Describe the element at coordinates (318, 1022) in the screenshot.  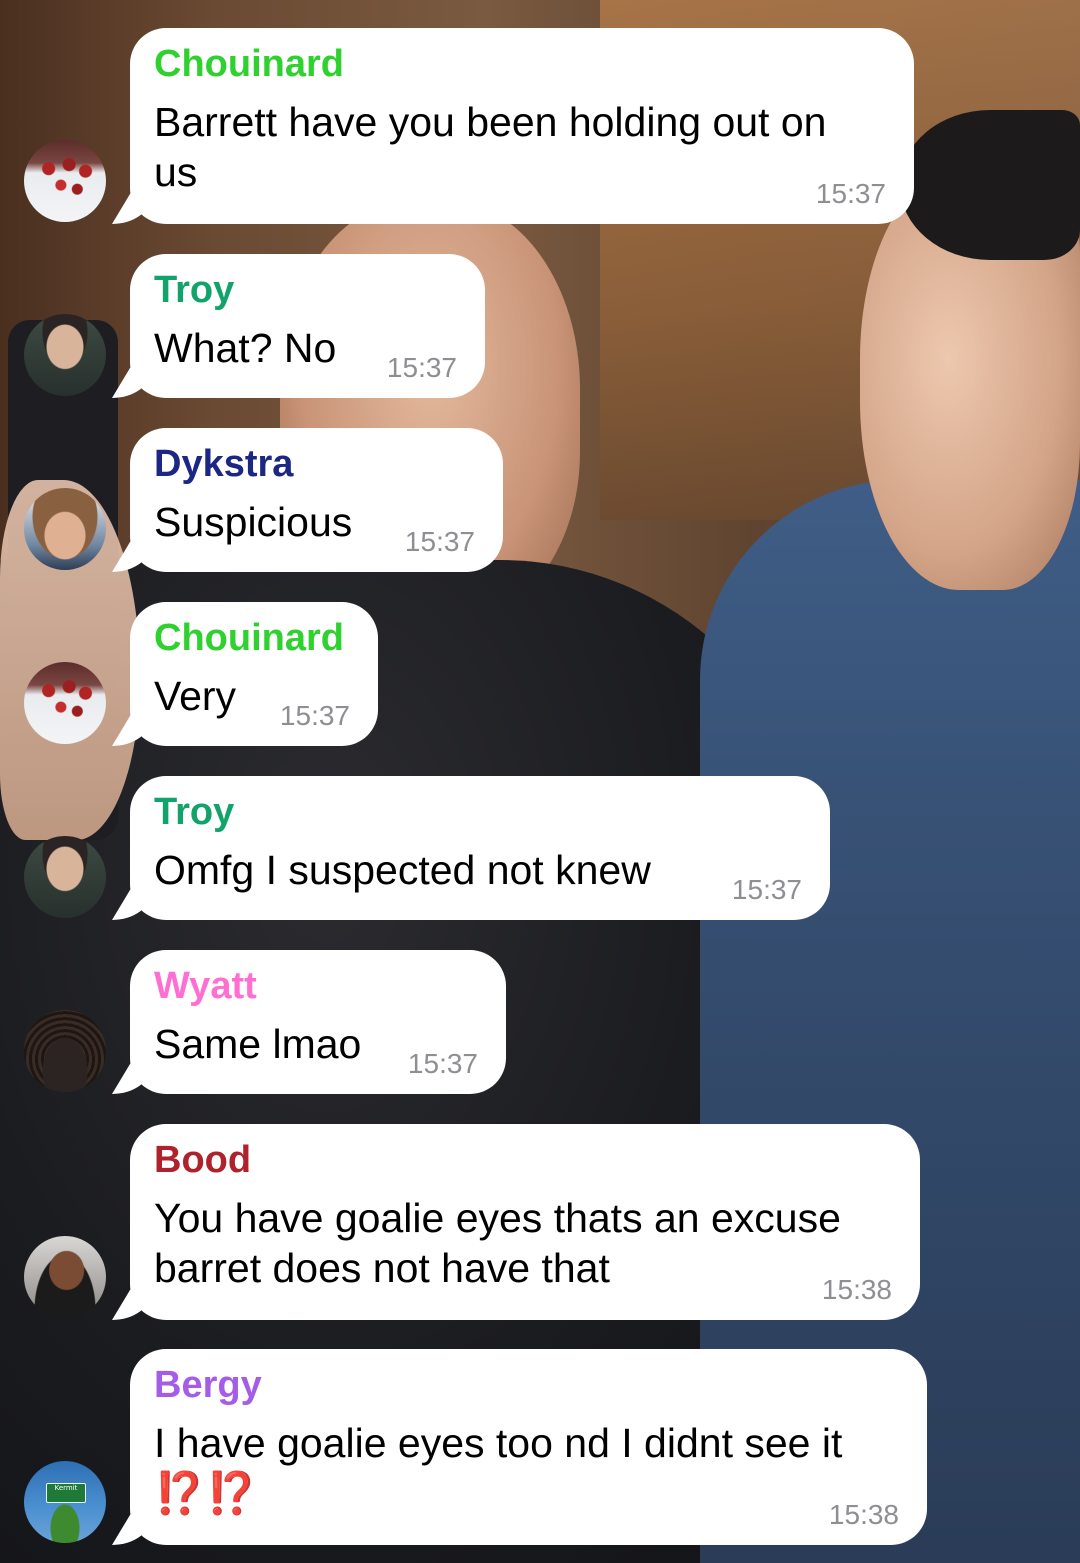
I see `message-bubble: Wyatt Same lmao 15:37` at that location.